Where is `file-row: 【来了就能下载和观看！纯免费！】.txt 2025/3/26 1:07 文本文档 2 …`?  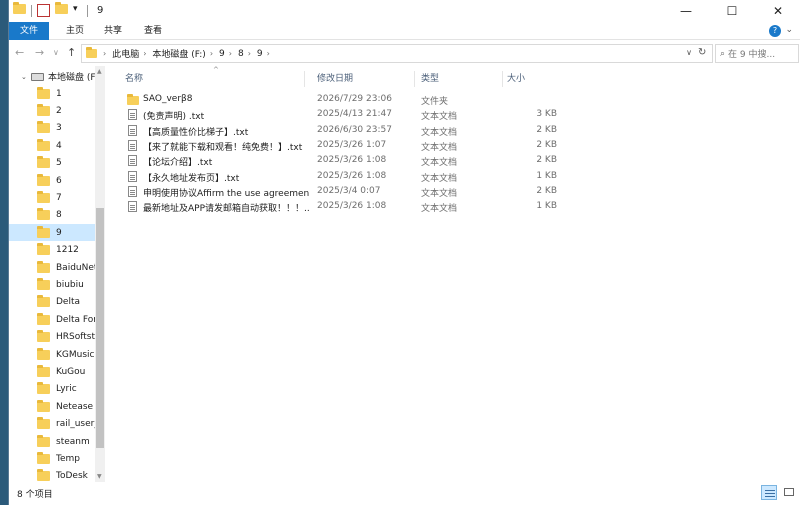
file-row: 【来了就能下载和观看！纯免费！】.txt 2025/3/26 1:07 文本文档 2 … is located at coordinates (339, 145).